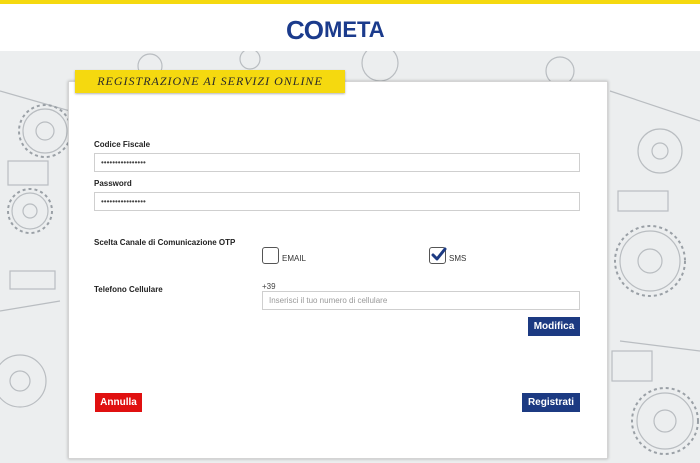 The image size is (700, 463). Describe the element at coordinates (122, 144) in the screenshot. I see `codice-fiscale-label: Codice Fiscale` at that location.